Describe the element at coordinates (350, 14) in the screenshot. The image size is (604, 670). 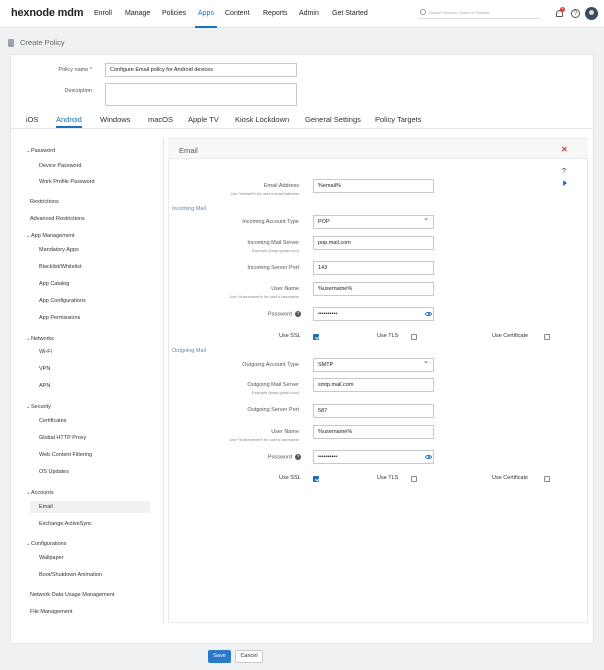
I see `nav-get-started: Get Started` at that location.